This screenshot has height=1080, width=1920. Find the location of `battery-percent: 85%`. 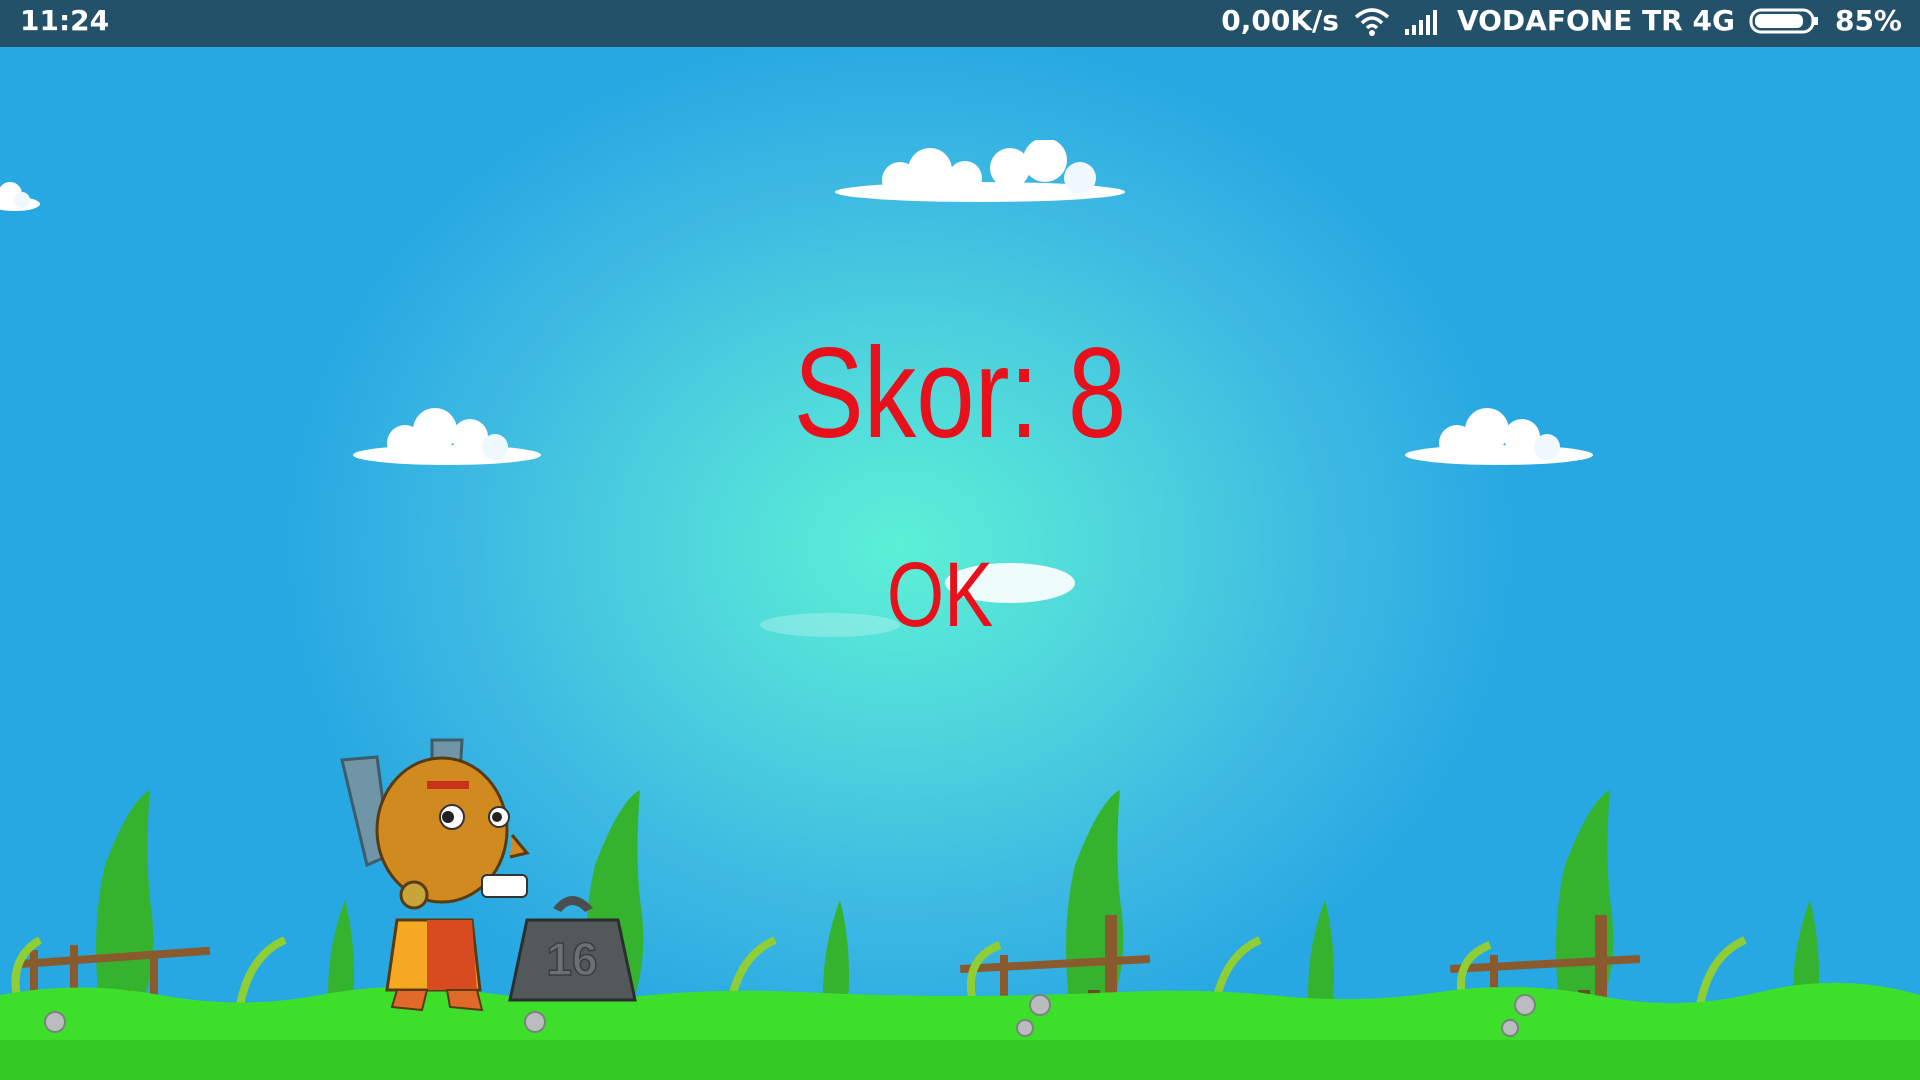

battery-percent: 85% is located at coordinates (1868, 20).